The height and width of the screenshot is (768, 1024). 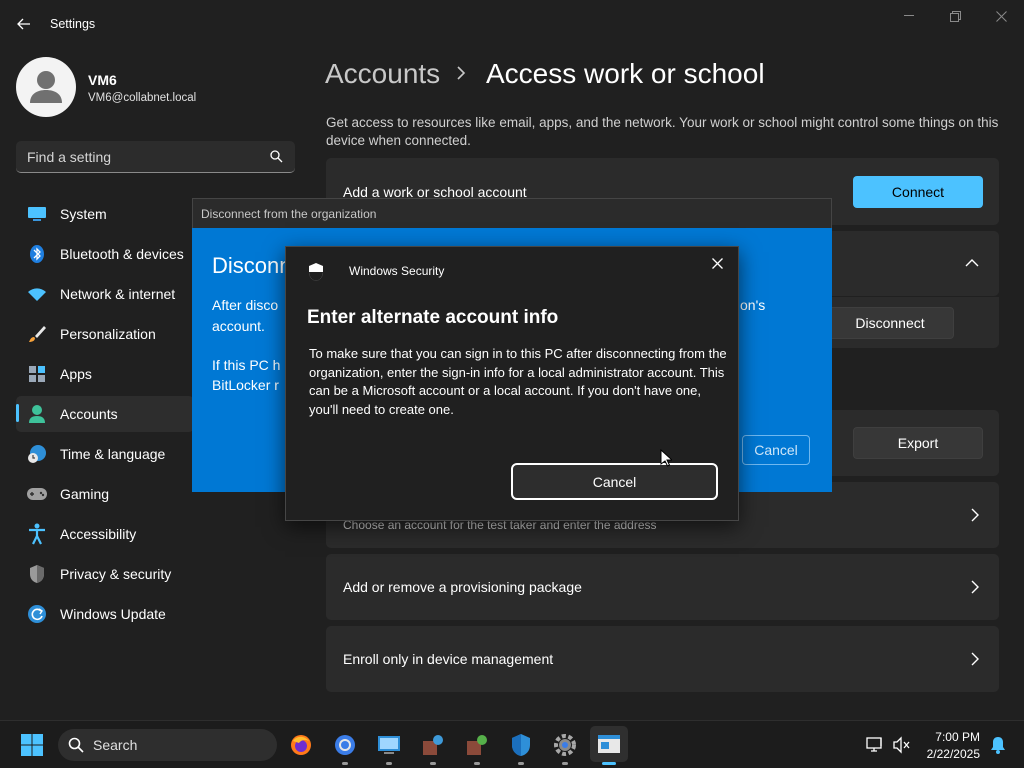 I want to click on settings-taskbar-button, so click(x=565, y=745).